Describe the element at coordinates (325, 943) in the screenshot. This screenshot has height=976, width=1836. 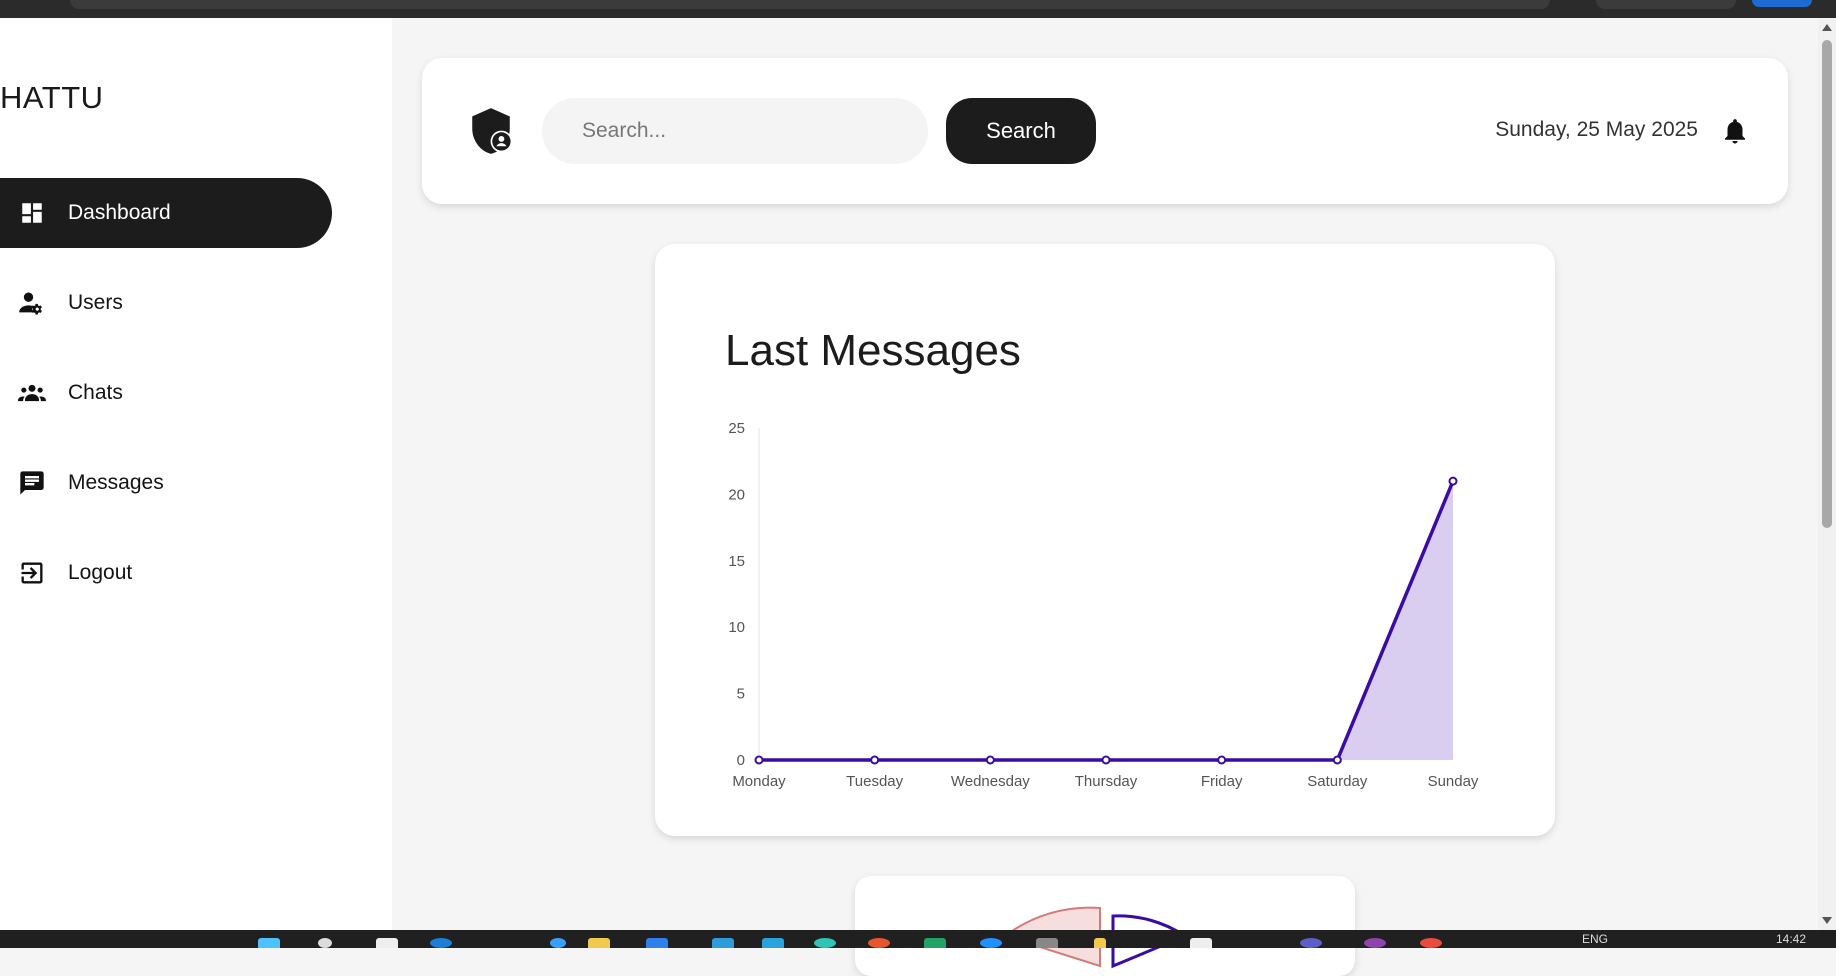
I see `search-taskbar-icon` at that location.